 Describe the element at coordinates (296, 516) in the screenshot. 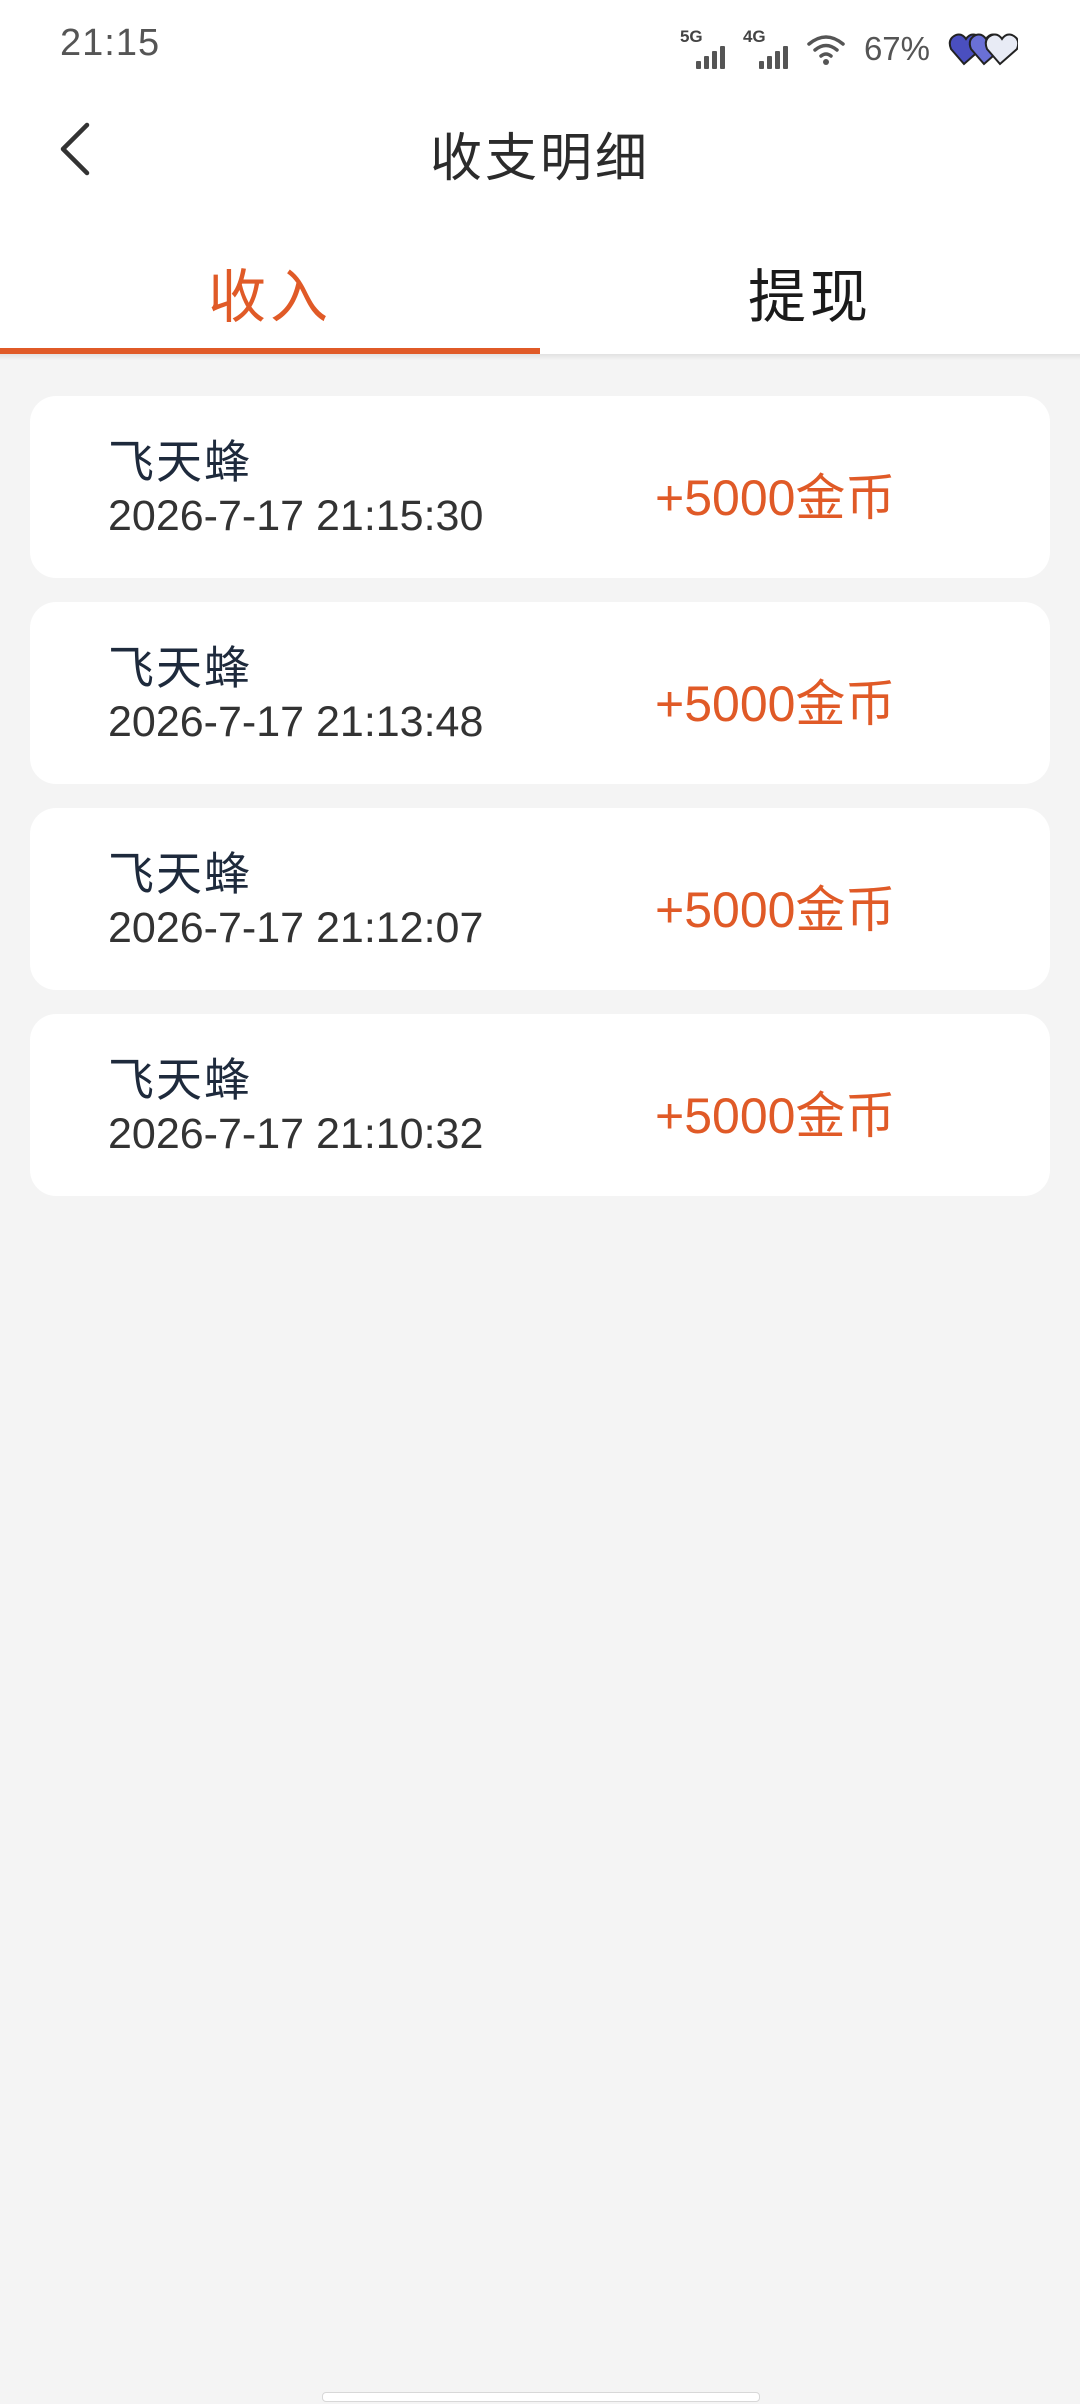

I see `record-time: 2026-7-17 21:15:30` at that location.